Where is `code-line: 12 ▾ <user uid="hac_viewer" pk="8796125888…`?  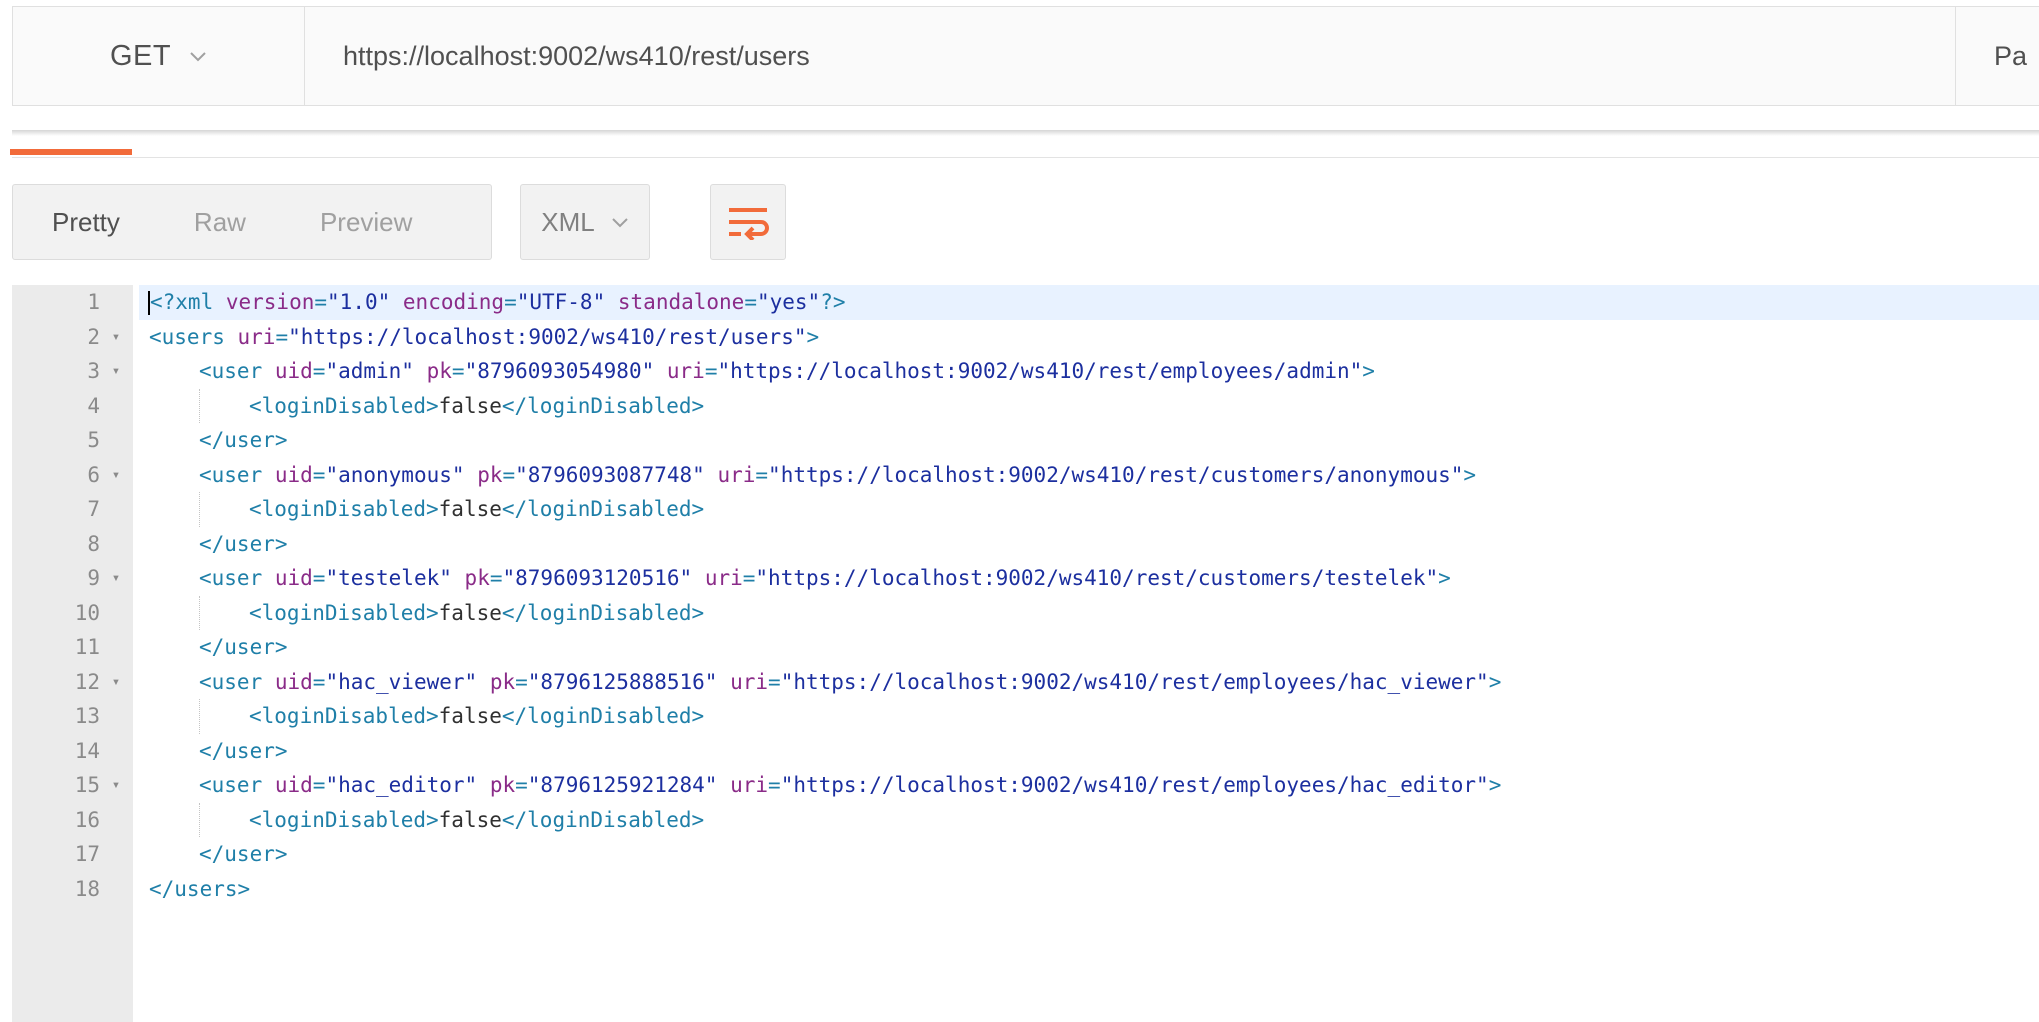 code-line: 12 ▾ <user uid="hac_viewer" pk="8796125888… is located at coordinates (1025, 682).